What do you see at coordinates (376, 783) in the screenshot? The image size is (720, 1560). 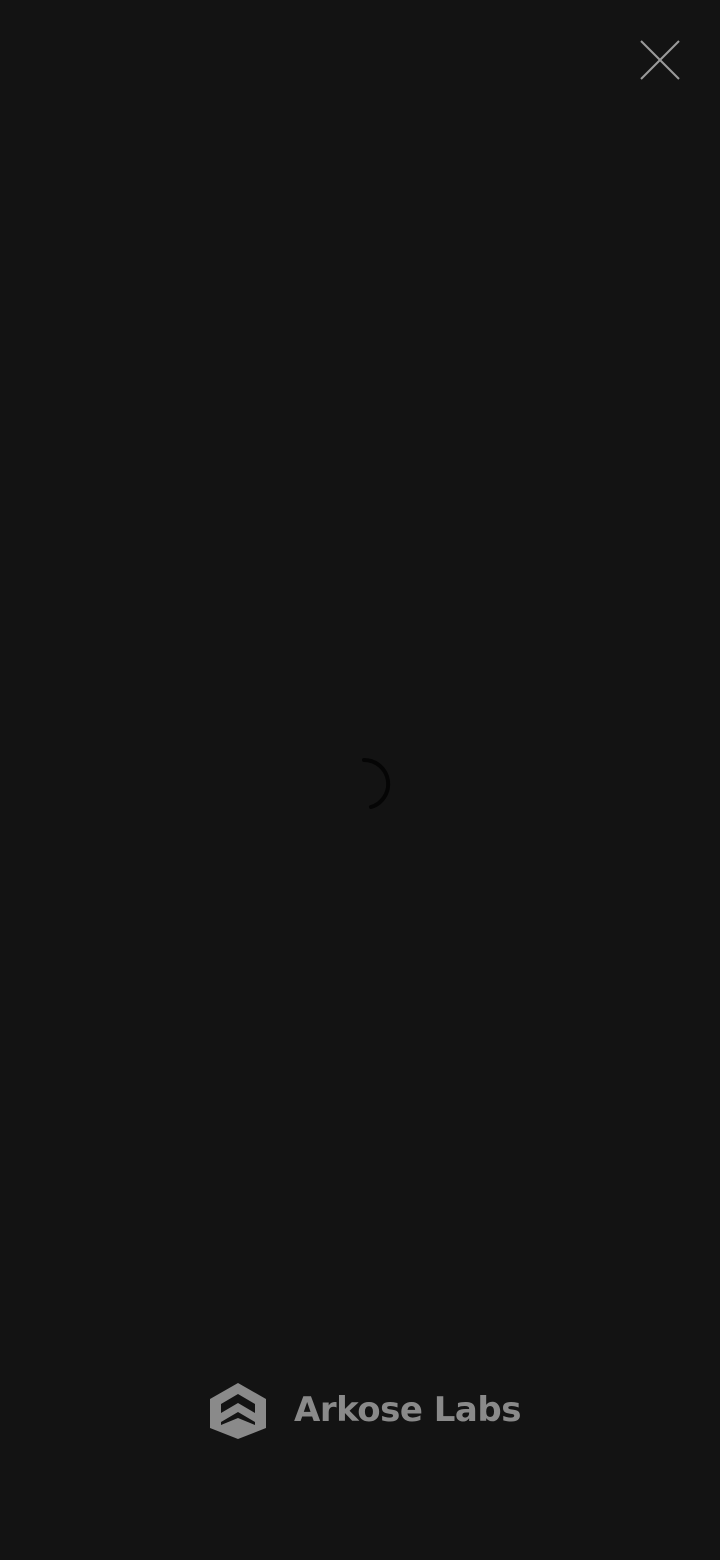 I see `loading-spinner-icon` at bounding box center [376, 783].